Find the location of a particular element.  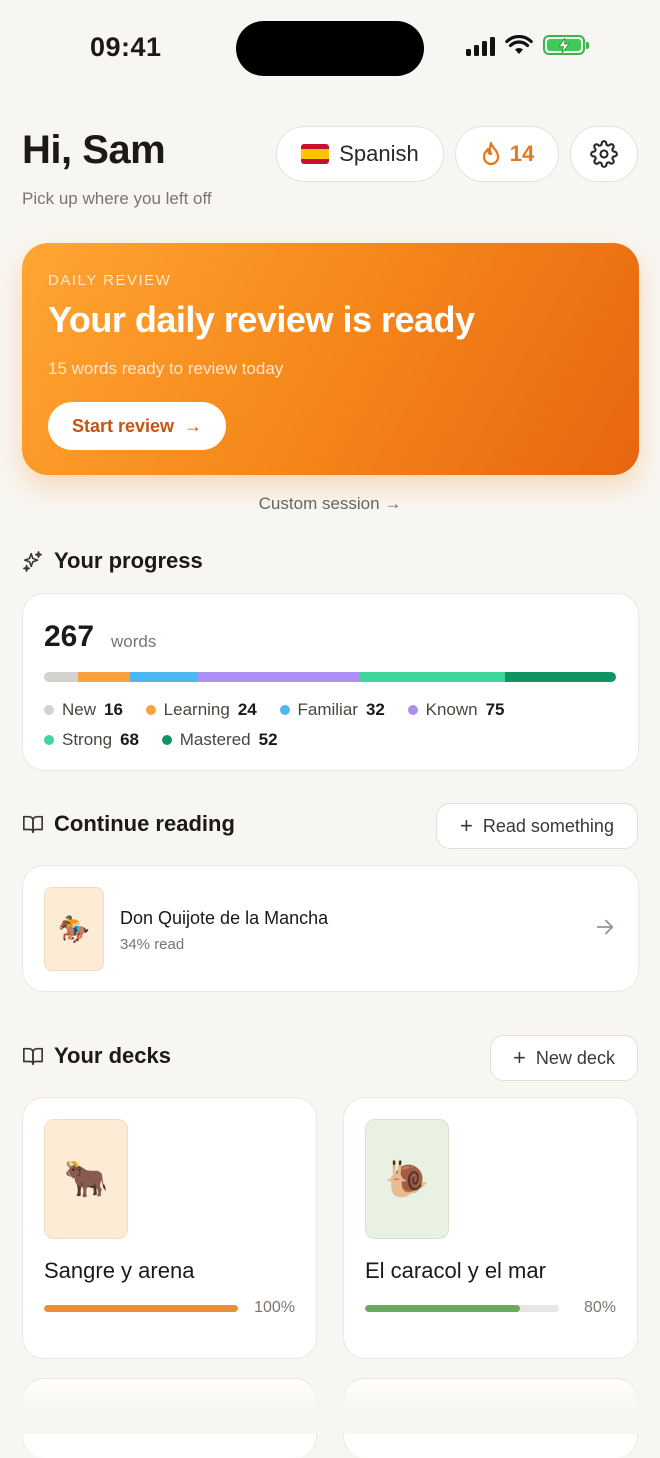

deck-card: 🐂 Sangre y arena 100% is located at coordinates (169, 1228).